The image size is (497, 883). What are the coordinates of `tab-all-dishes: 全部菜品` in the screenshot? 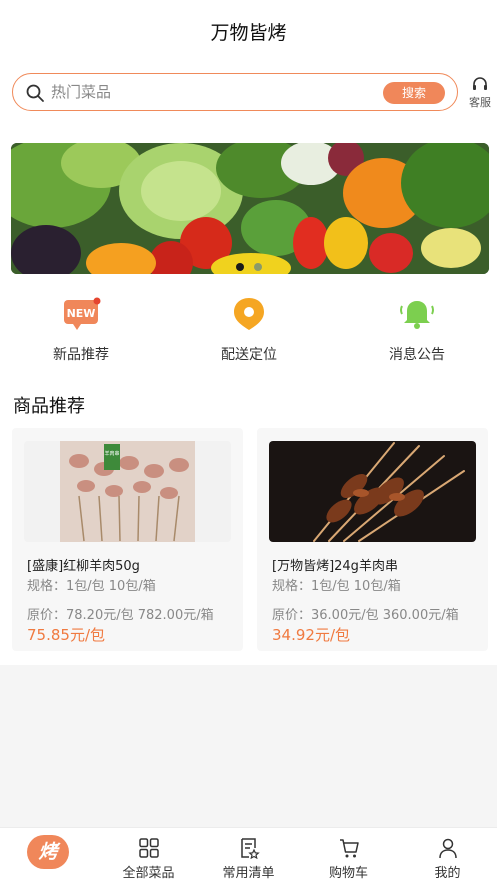 It's located at (148, 855).